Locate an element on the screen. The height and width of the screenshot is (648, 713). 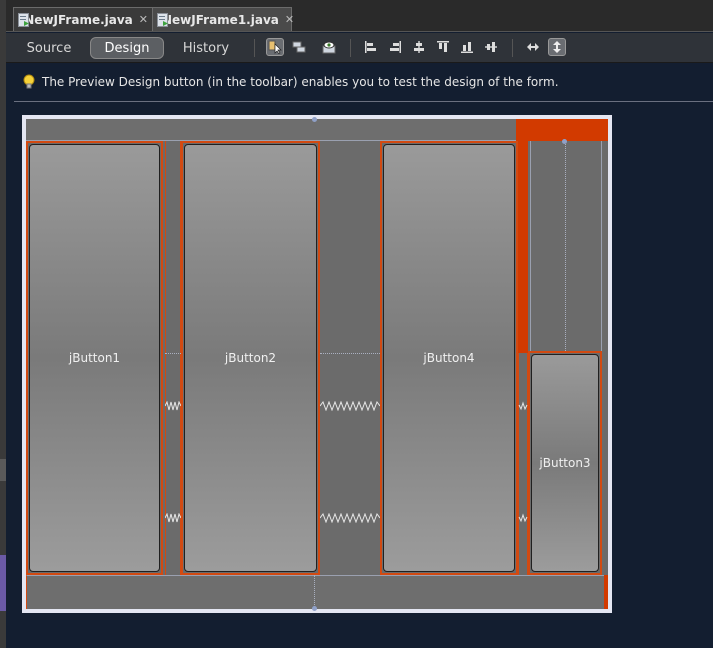
align-left-icon is located at coordinates (371, 47).